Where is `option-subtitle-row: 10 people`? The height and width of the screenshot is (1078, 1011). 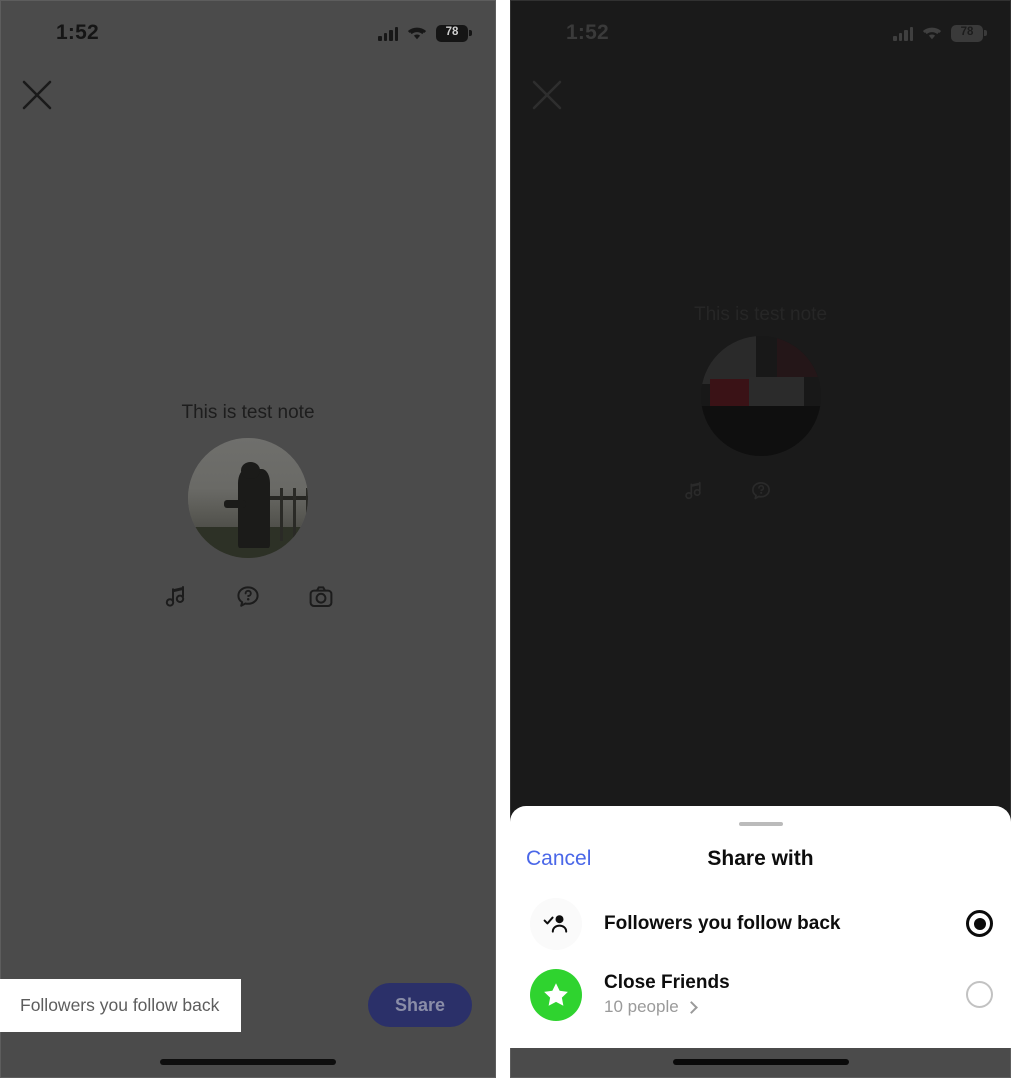 option-subtitle-row: 10 people is located at coordinates (785, 1007).